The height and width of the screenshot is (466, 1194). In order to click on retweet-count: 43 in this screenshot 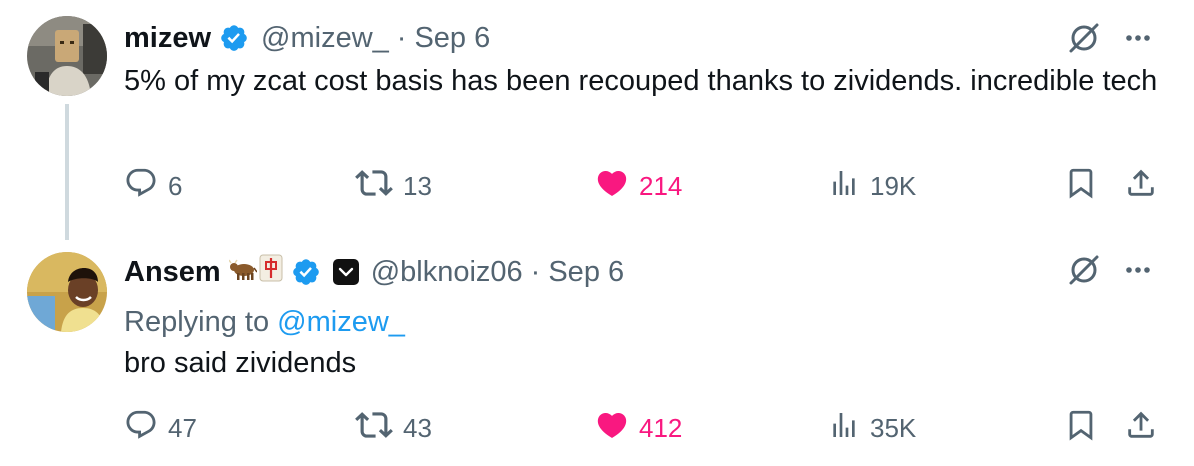, I will do `click(417, 427)`.